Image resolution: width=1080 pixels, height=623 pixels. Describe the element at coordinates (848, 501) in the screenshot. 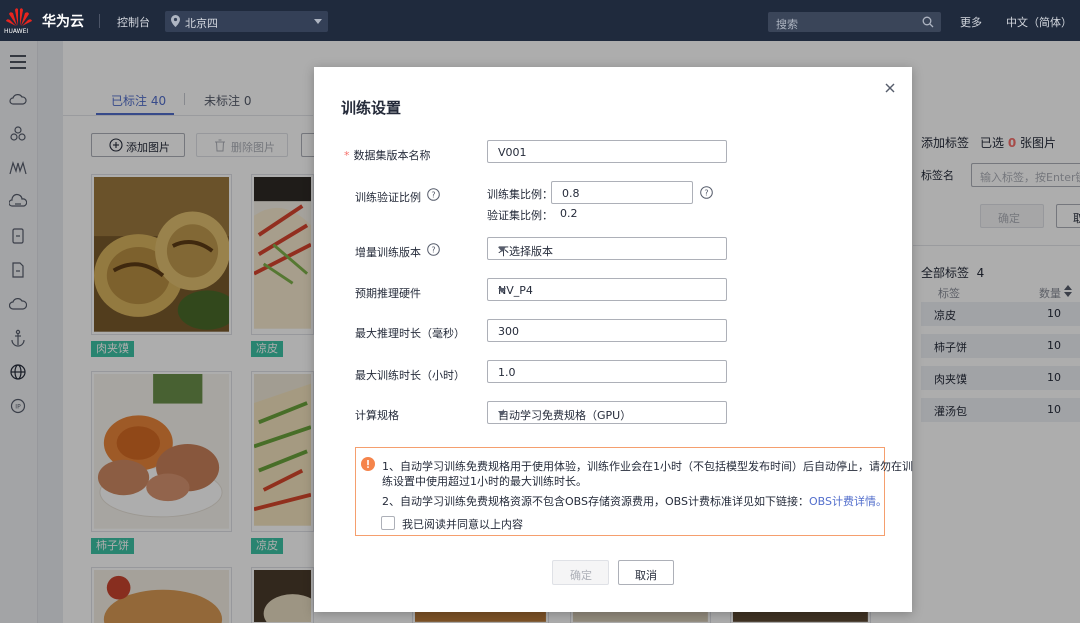

I see `obs-pricing-link: OBS计费详情。` at that location.